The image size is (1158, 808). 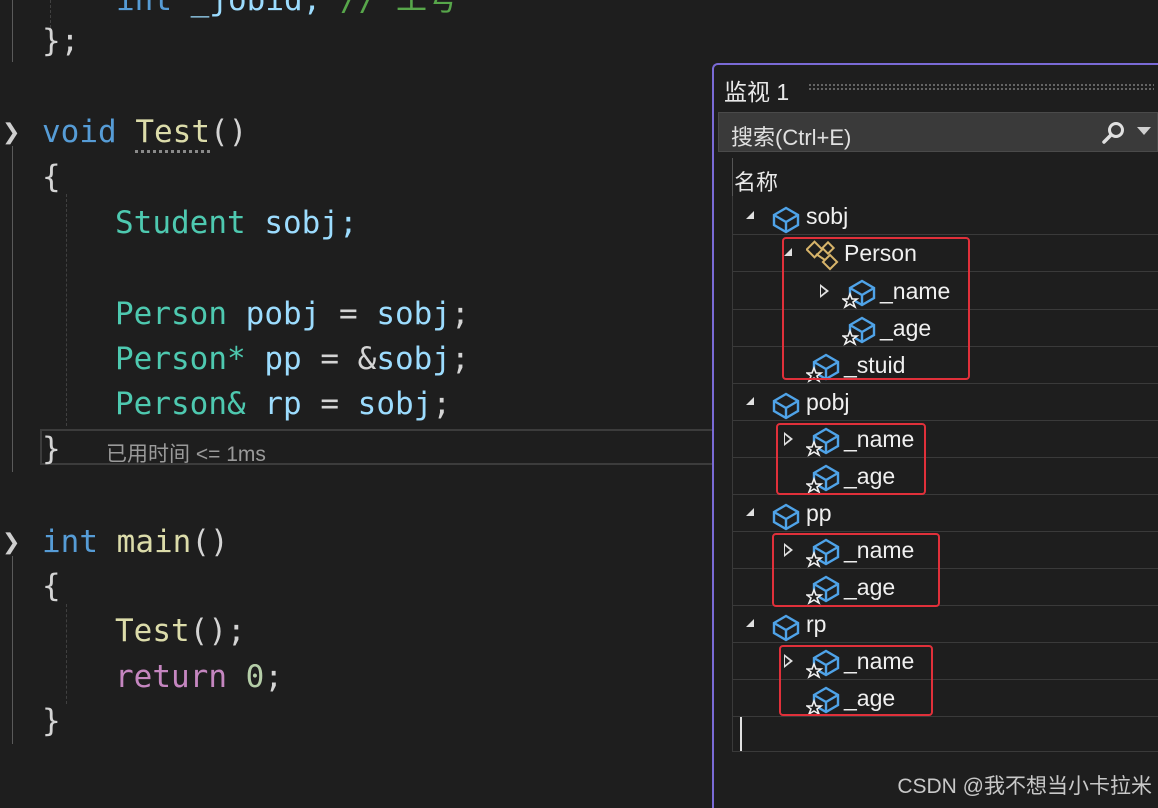 What do you see at coordinates (791, 137) in the screenshot?
I see `search-placeholder: 搜索(Ctrl+E)` at bounding box center [791, 137].